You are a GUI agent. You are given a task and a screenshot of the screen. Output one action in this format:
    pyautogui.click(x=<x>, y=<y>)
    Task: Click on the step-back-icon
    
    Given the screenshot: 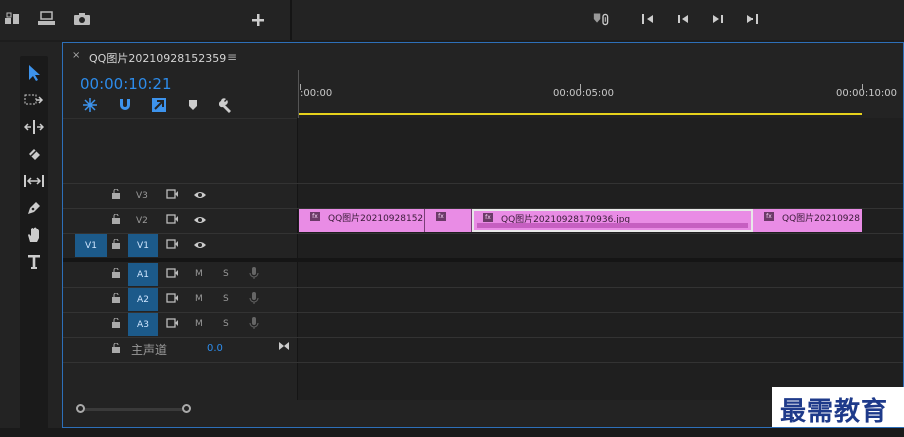 What is the action you would take?
    pyautogui.click(x=648, y=19)
    